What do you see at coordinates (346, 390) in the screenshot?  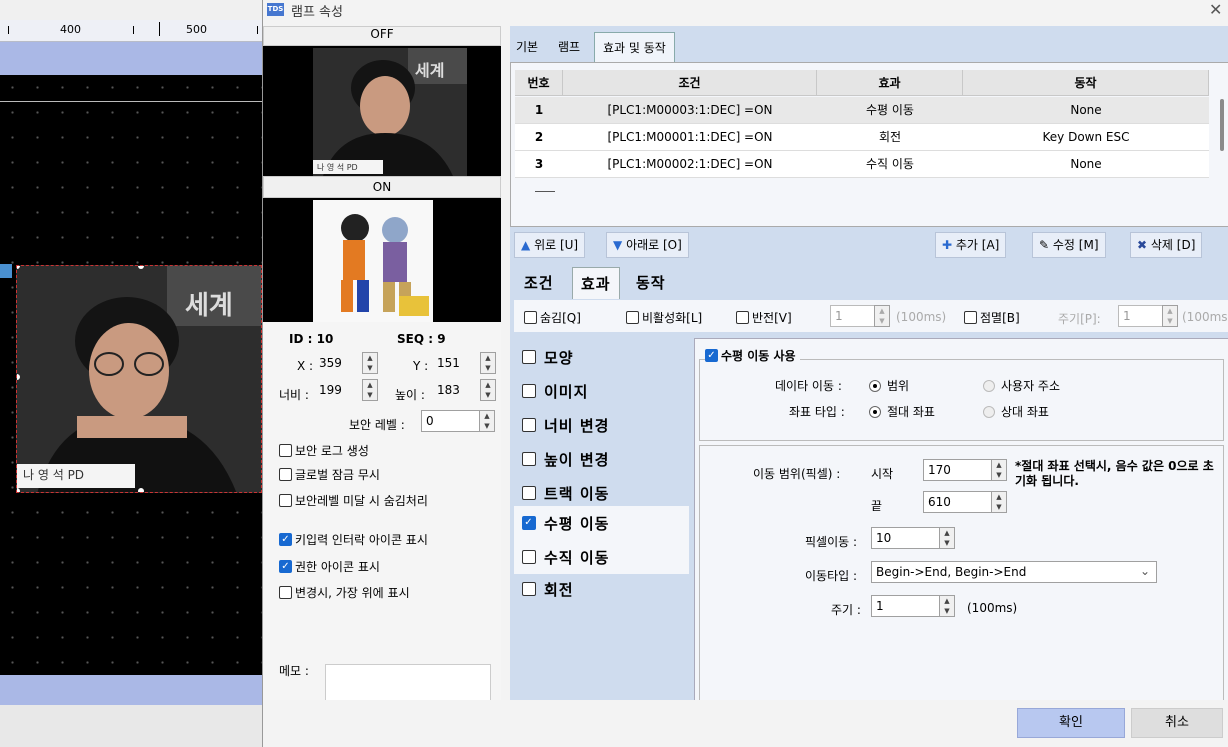 I see `width-input: 199 ▲ ▼` at bounding box center [346, 390].